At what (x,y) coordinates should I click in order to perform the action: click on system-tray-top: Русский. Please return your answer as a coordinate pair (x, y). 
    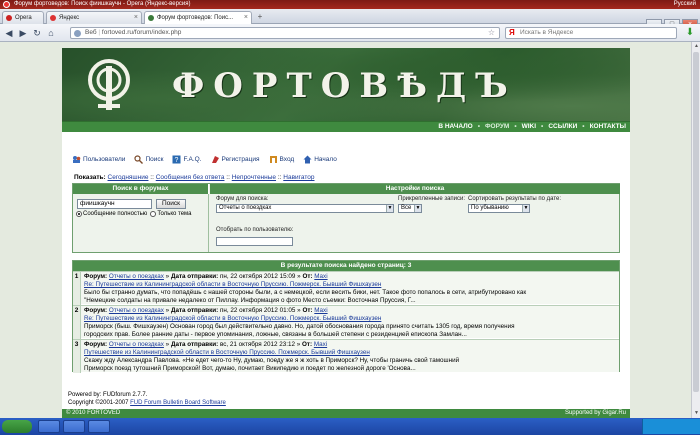
    Looking at the image, I should click on (685, 4).